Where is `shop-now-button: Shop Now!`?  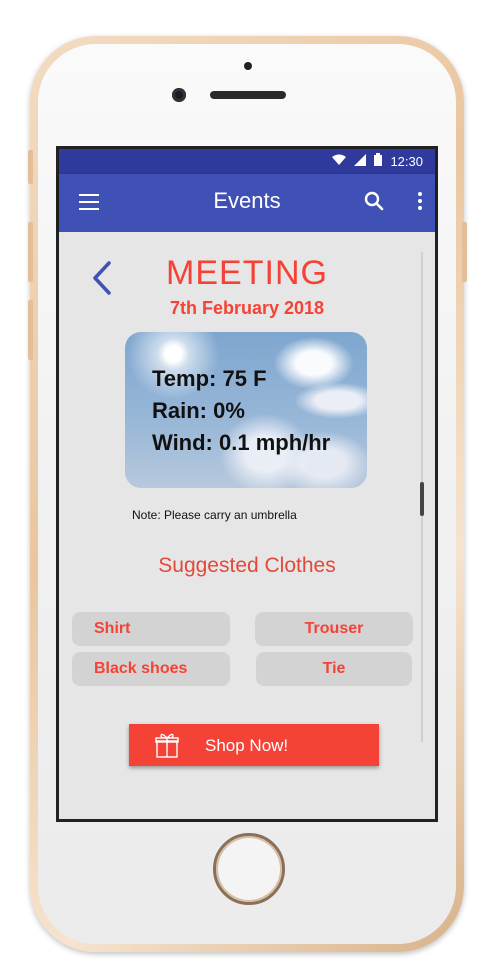 shop-now-button: Shop Now! is located at coordinates (254, 745).